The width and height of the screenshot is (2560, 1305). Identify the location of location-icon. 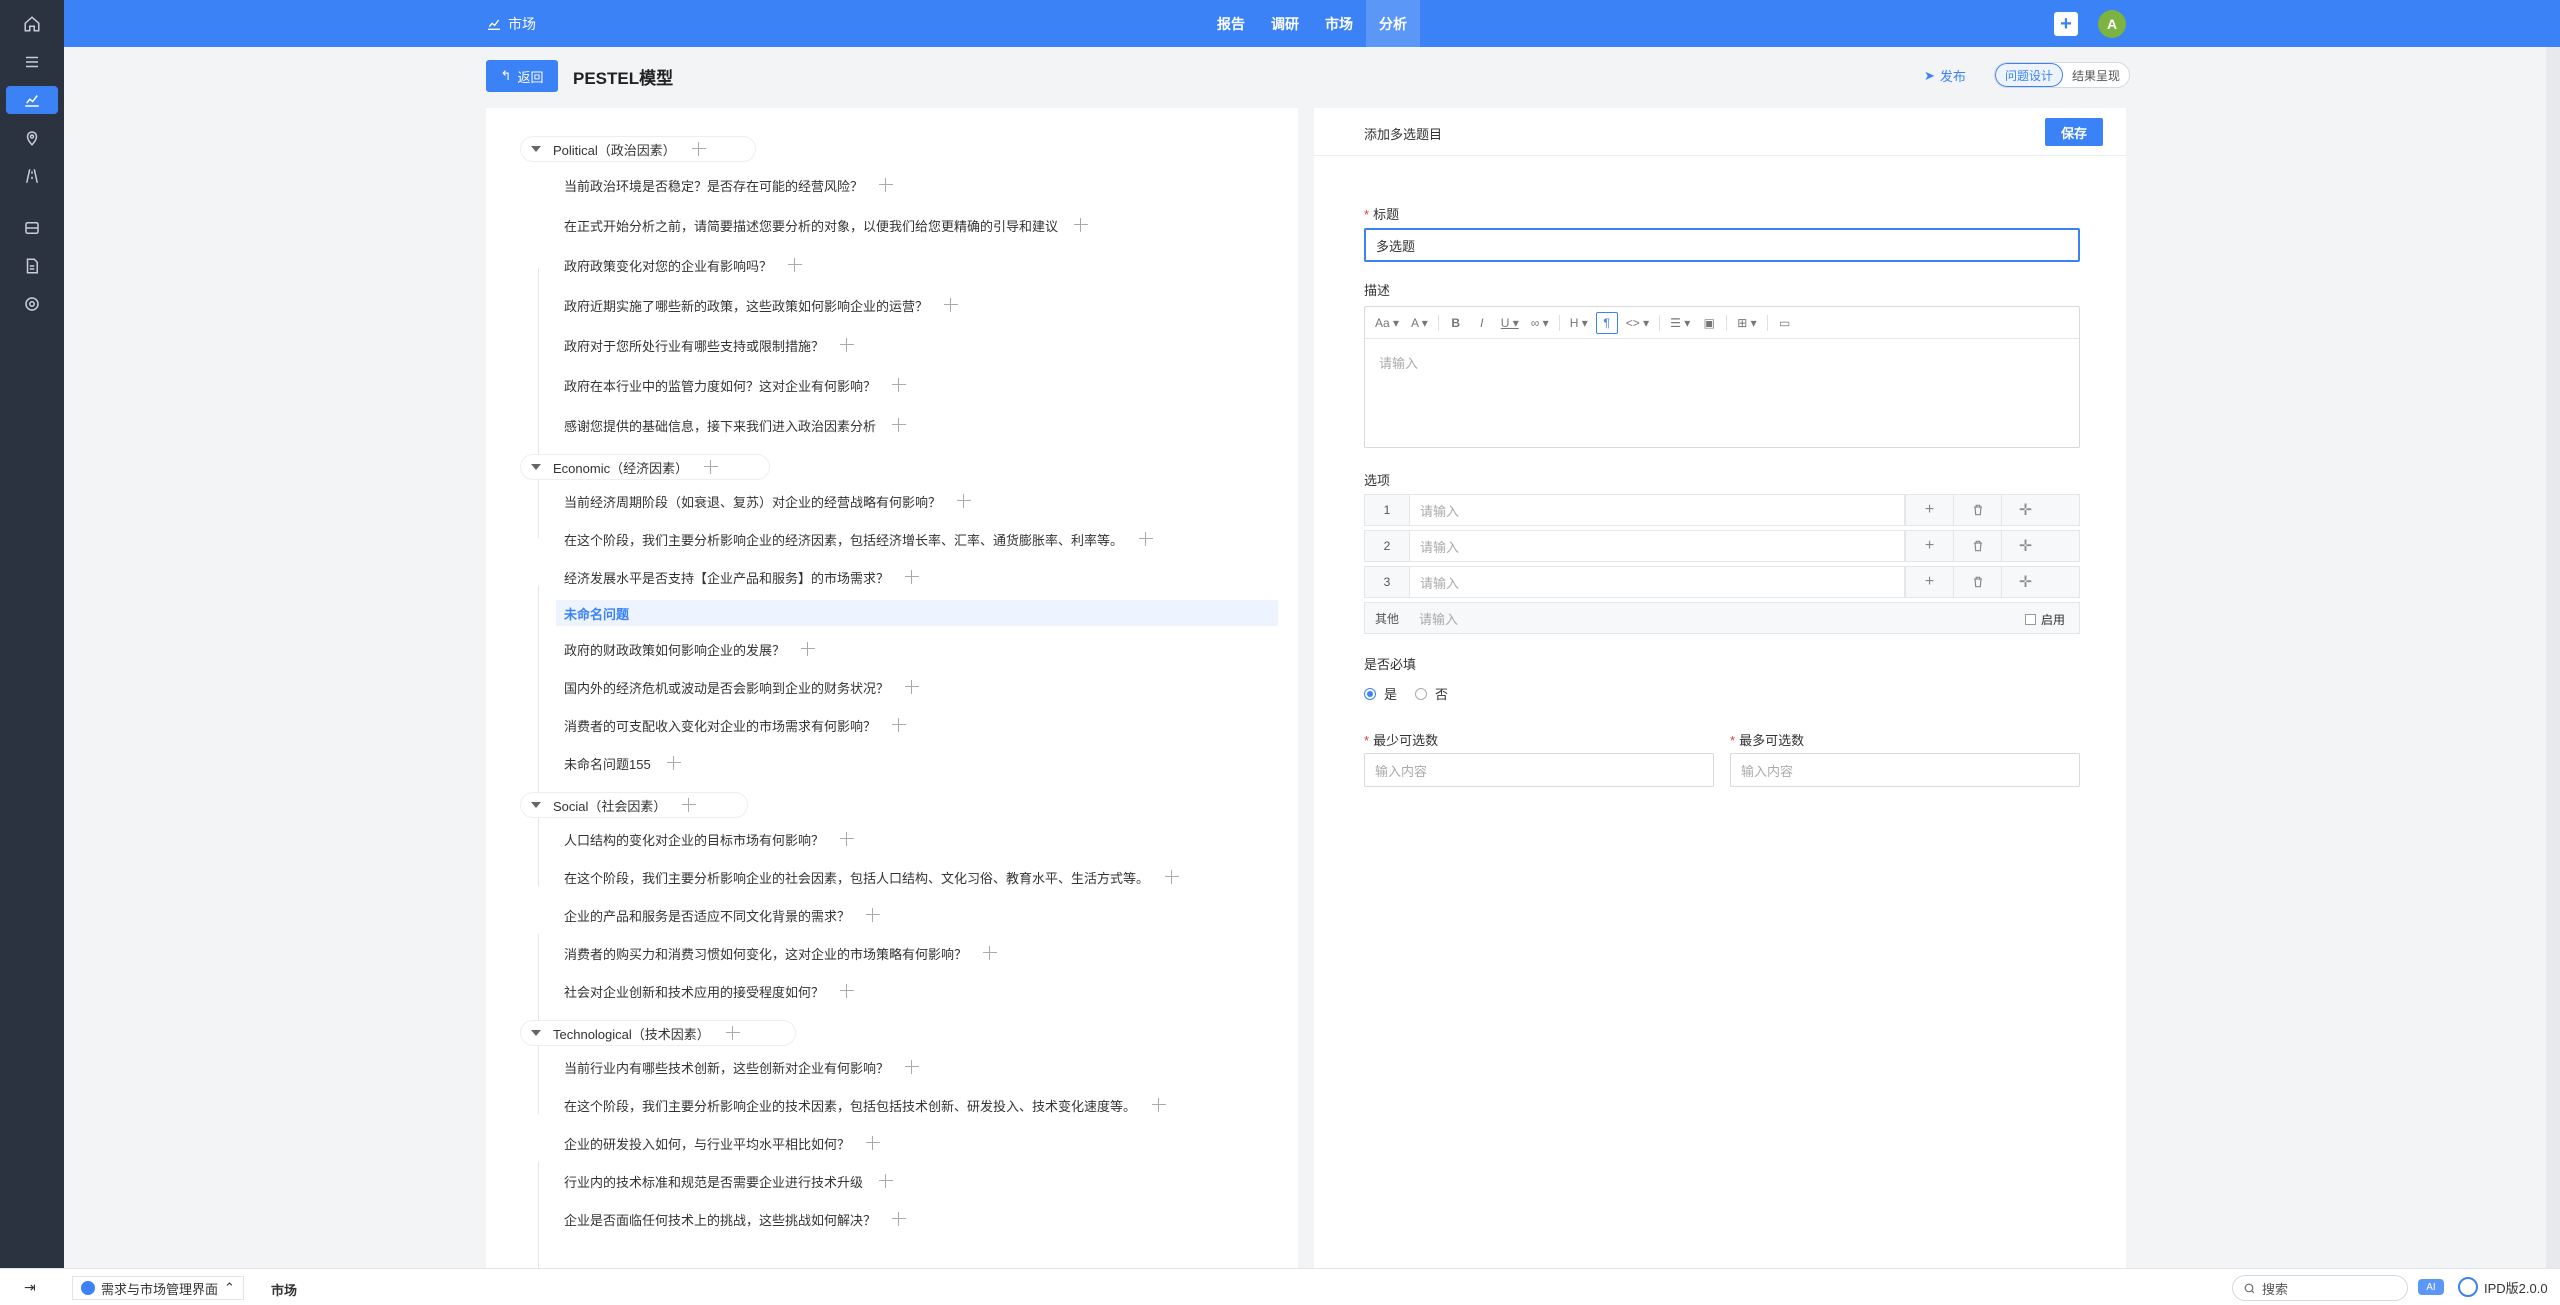
(32, 138).